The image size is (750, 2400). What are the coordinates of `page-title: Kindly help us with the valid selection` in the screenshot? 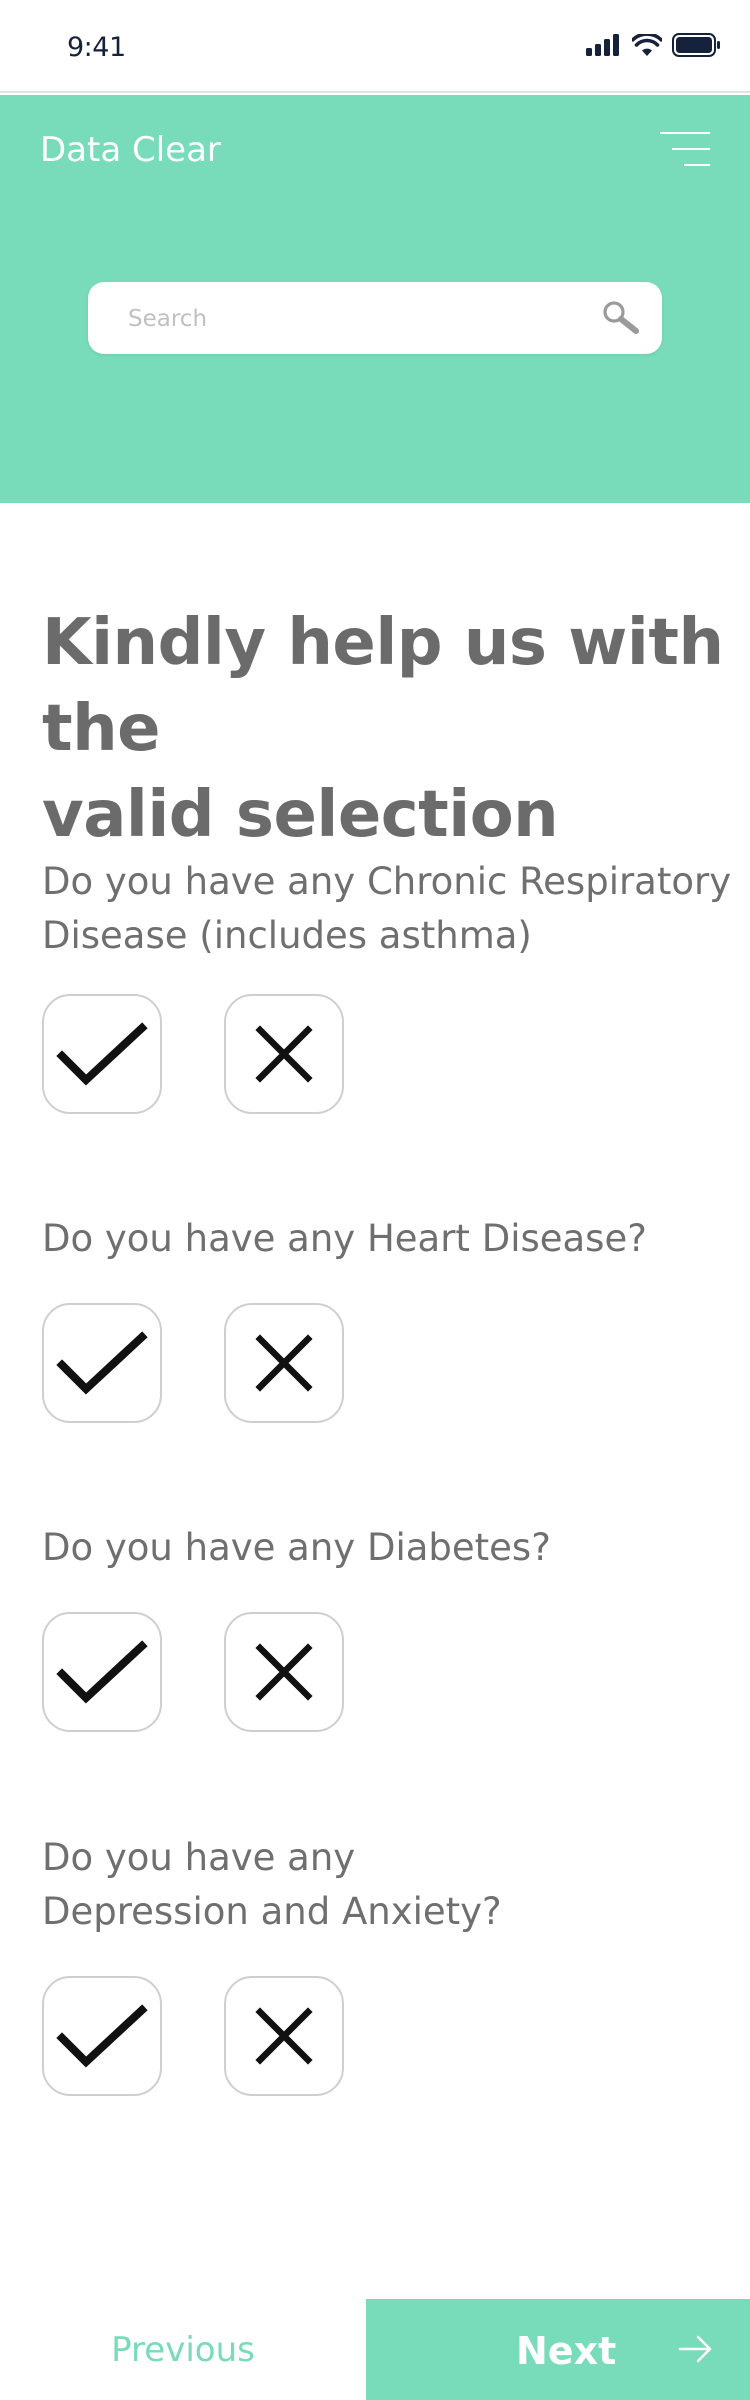 It's located at (383, 729).